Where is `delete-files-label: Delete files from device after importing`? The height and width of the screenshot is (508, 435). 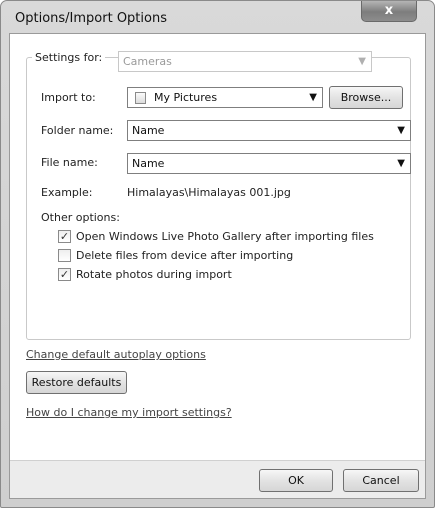 delete-files-label: Delete files from device after importing is located at coordinates (185, 255).